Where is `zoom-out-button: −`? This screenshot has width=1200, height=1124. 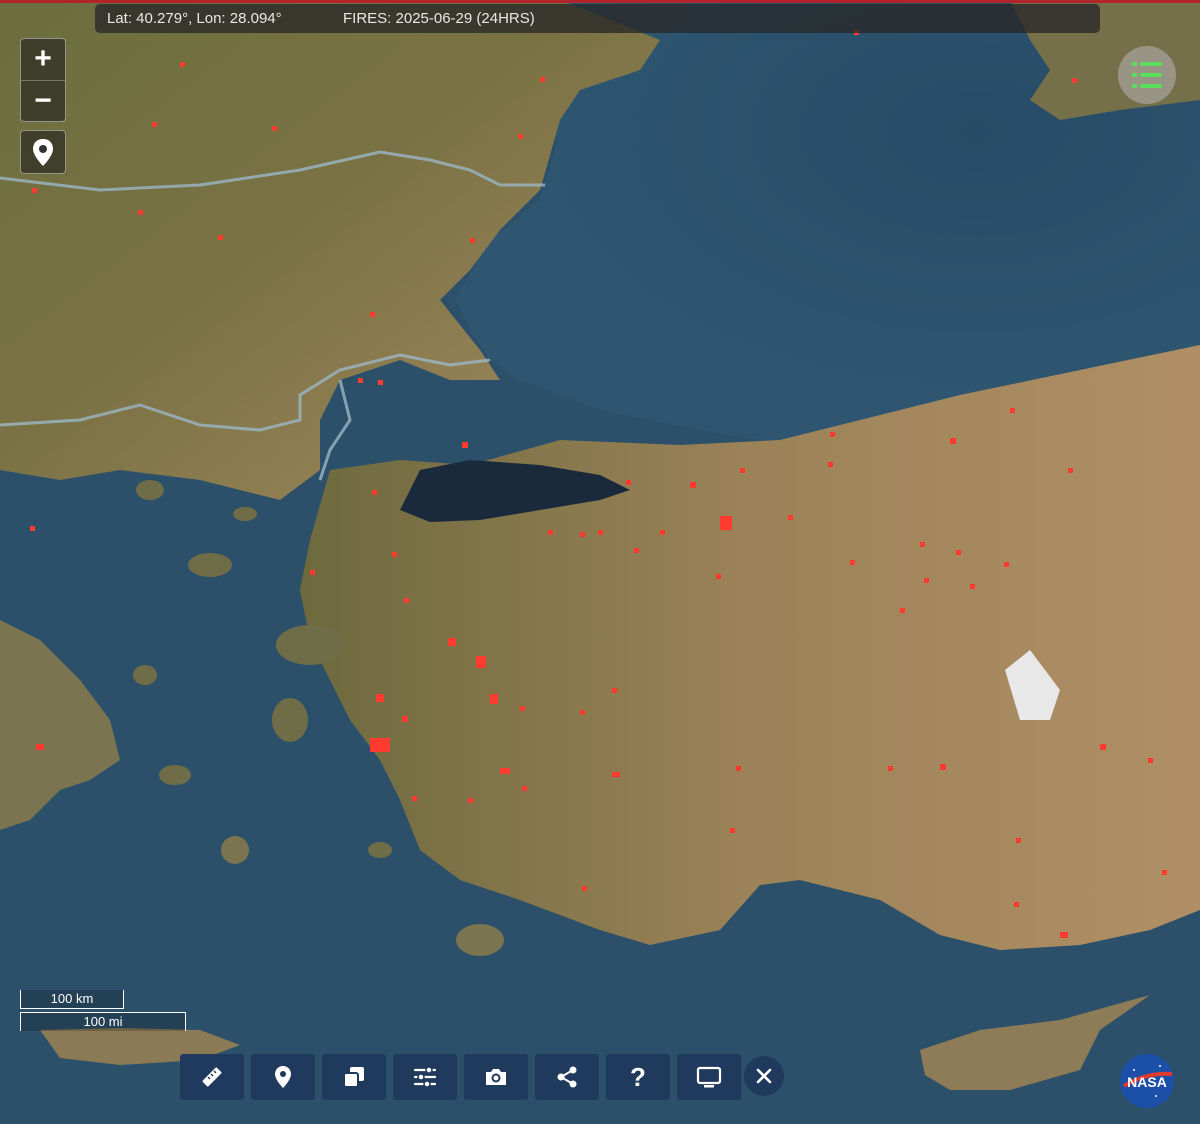 zoom-out-button: − is located at coordinates (43, 101).